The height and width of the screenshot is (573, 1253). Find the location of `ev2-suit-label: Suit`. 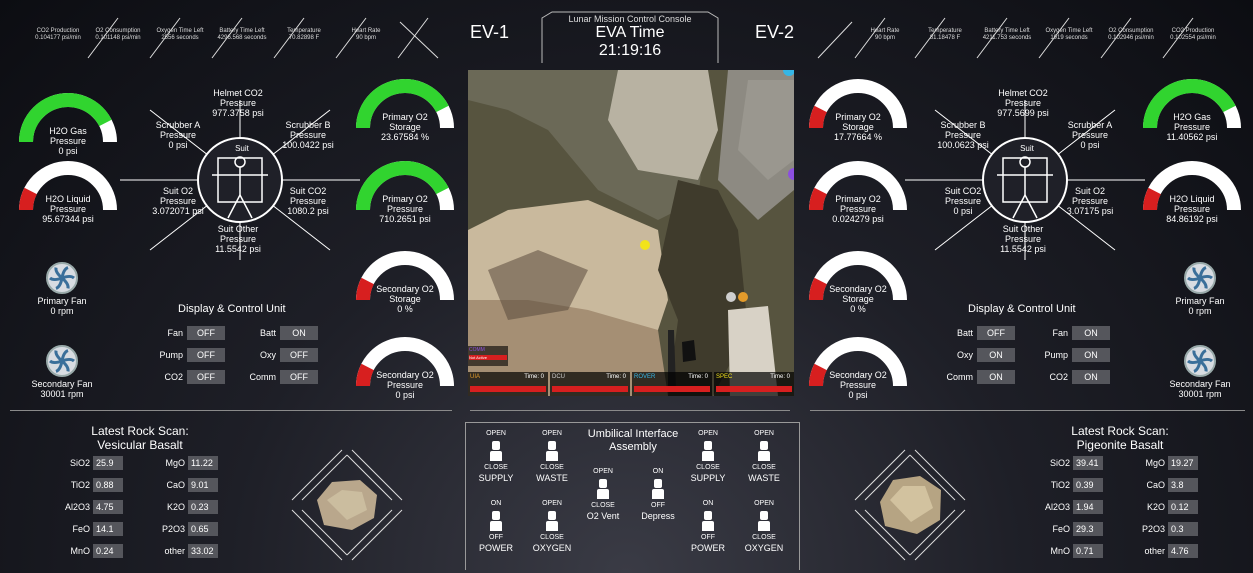

ev2-suit-label: Suit is located at coordinates (1027, 148).